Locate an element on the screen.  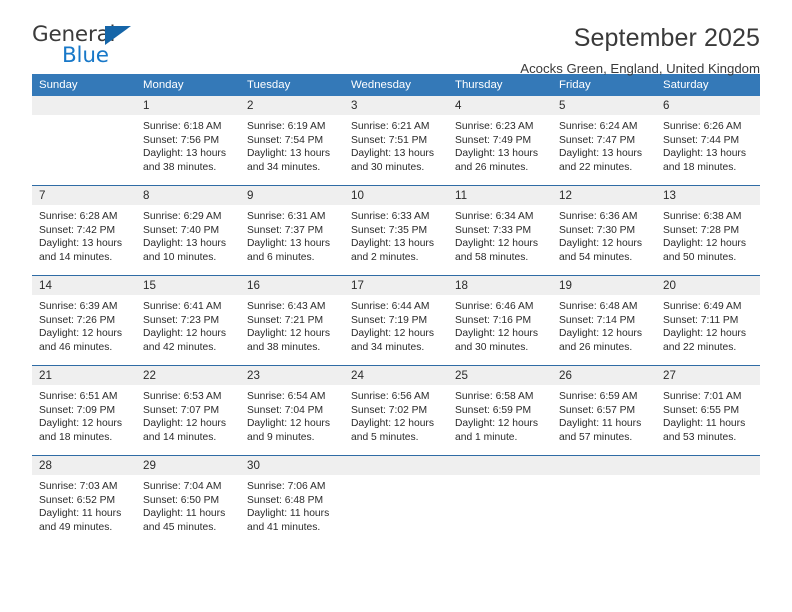
day-info-line: Sunset: 7:07 PM is located at coordinates (181, 410).